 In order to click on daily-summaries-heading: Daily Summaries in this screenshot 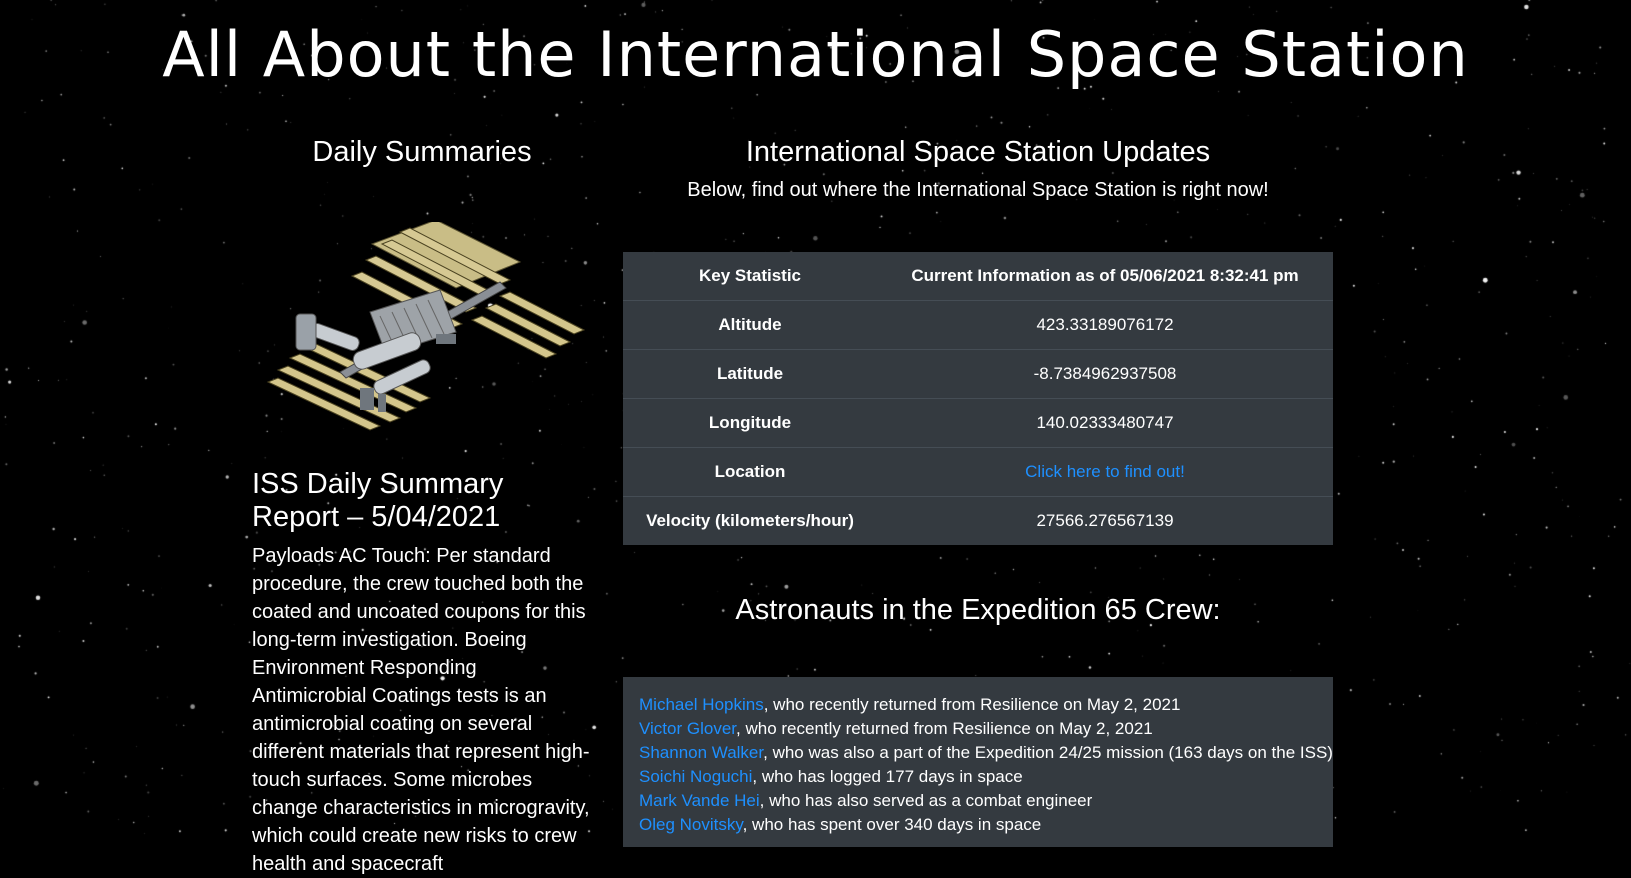, I will do `click(422, 152)`.